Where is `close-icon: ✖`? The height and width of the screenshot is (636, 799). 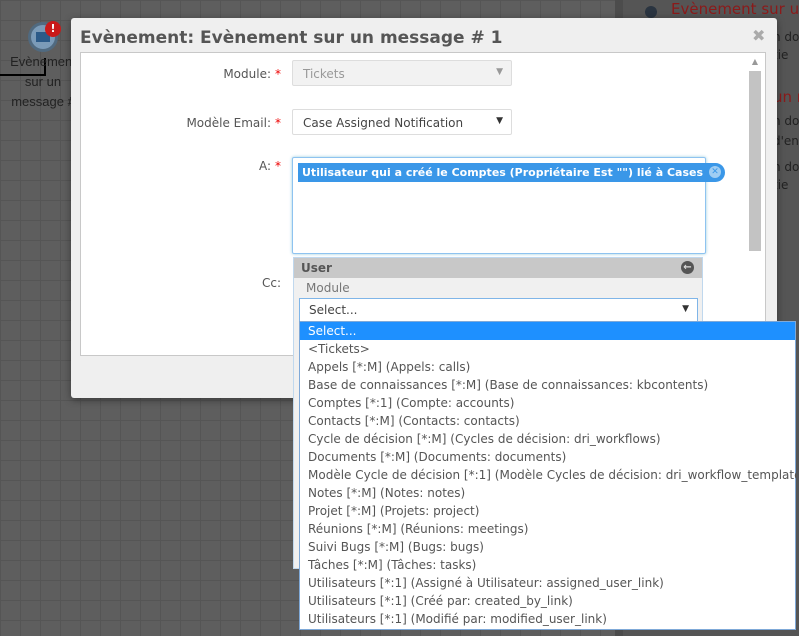 close-icon: ✖ is located at coordinates (758, 35).